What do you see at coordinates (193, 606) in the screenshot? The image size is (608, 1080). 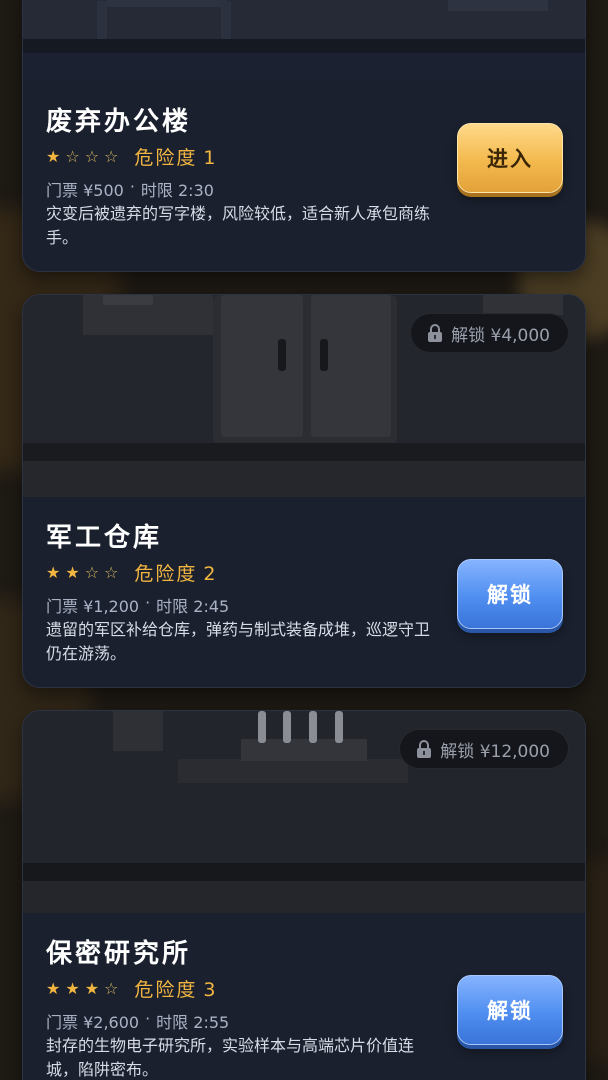 I see `time-limit: 时限 2:45` at bounding box center [193, 606].